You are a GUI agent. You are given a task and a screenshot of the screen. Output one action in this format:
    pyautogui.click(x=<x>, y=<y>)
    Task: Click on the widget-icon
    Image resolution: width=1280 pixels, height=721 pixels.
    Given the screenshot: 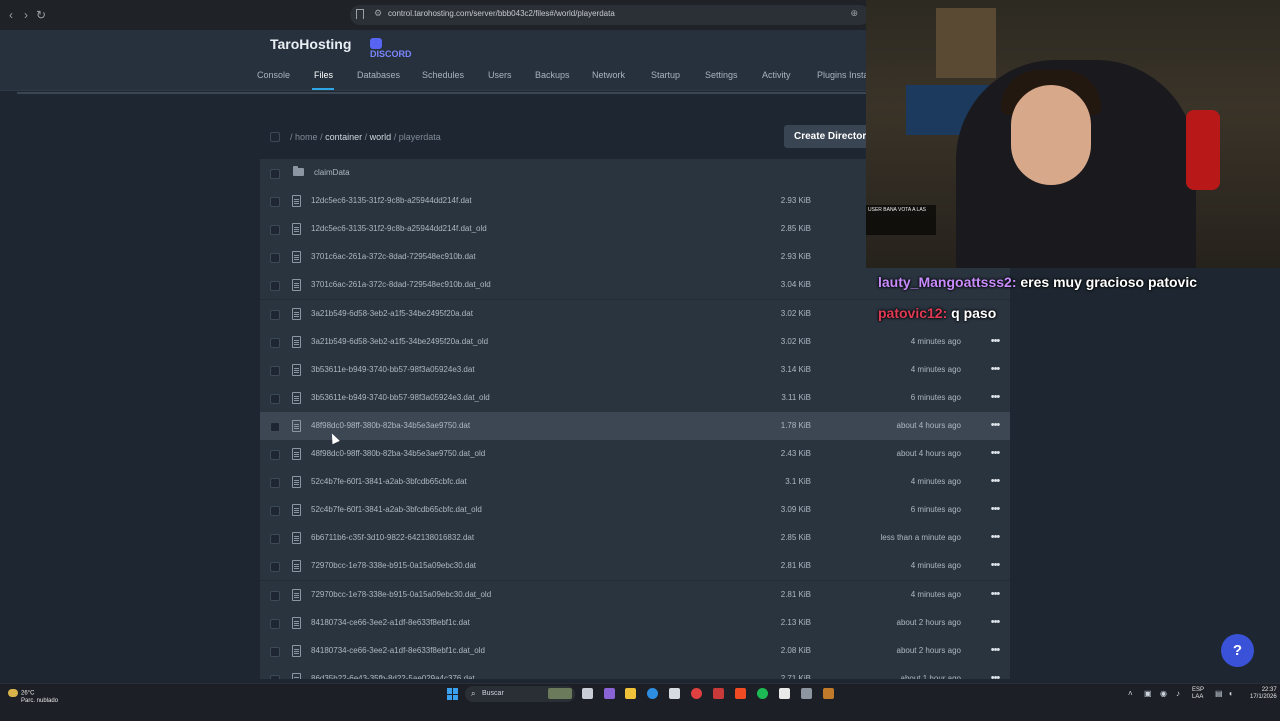 What is the action you would take?
    pyautogui.click(x=560, y=693)
    